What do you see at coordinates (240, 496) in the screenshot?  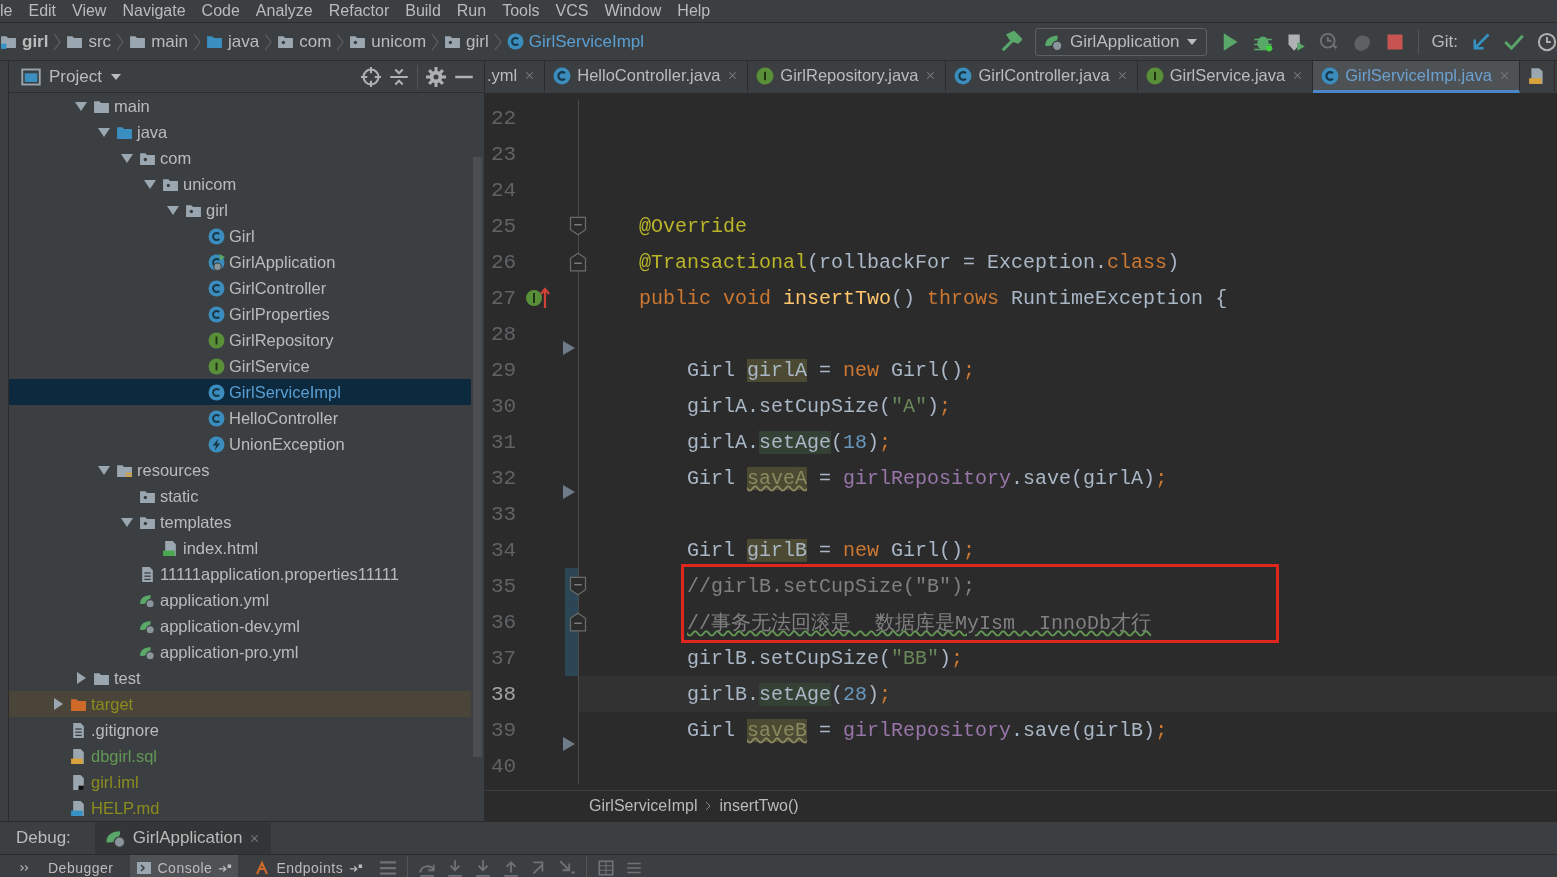 I see `tree-item: static` at bounding box center [240, 496].